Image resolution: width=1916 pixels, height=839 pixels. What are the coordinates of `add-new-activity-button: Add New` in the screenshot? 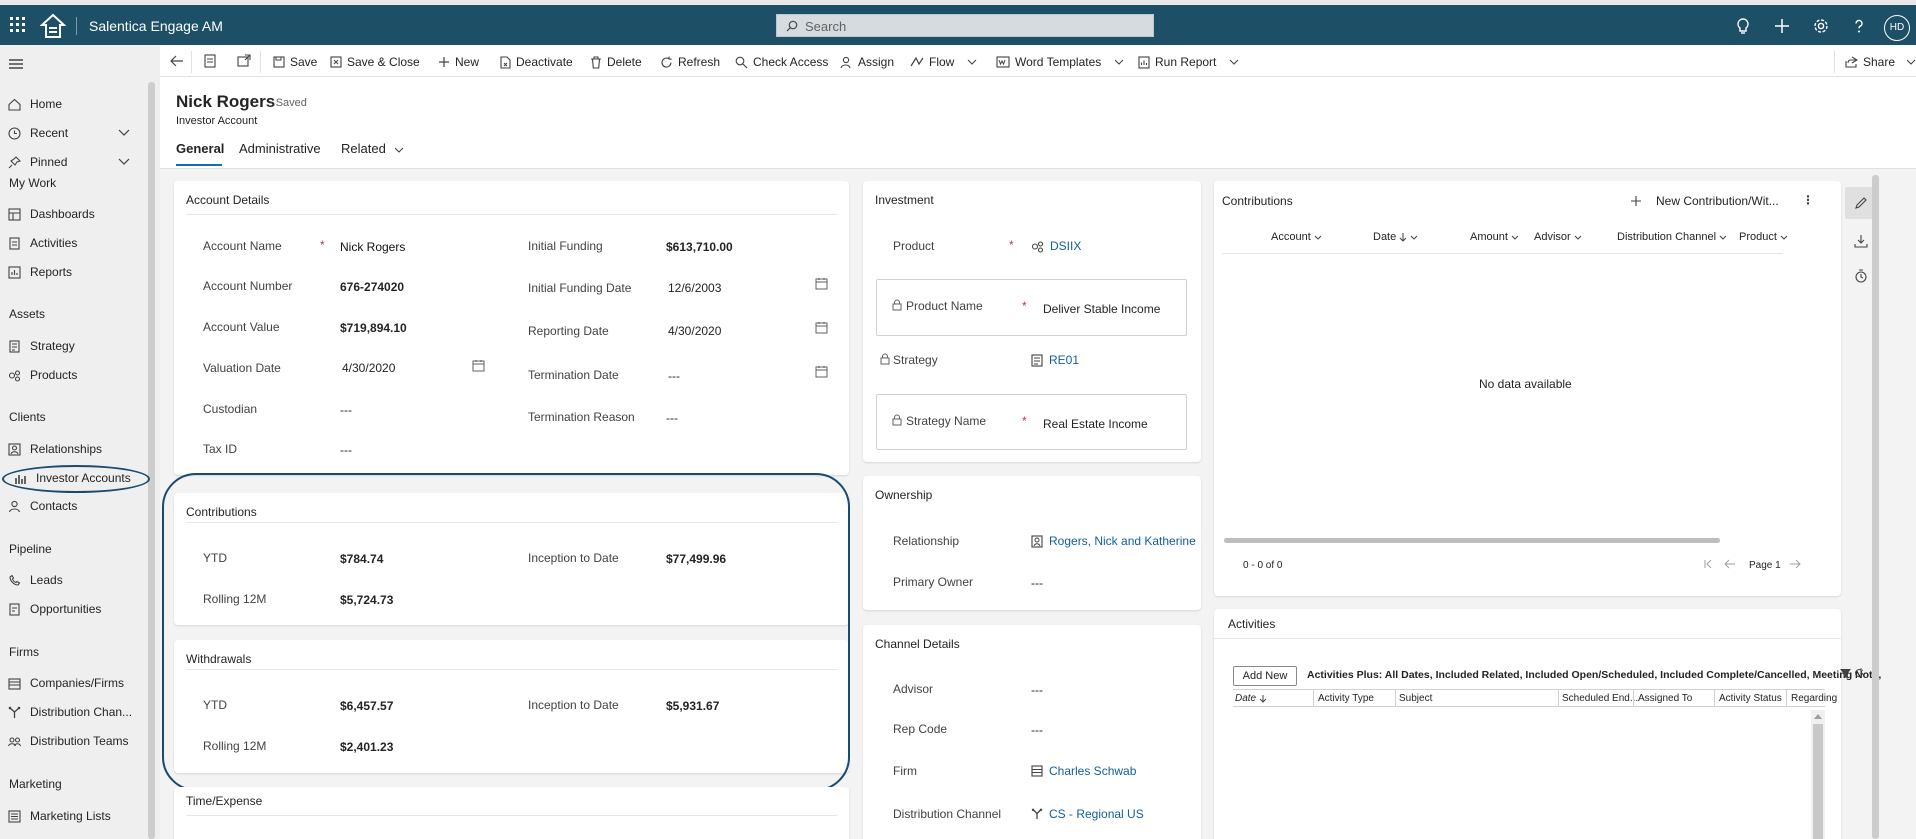 It's located at (1265, 676).